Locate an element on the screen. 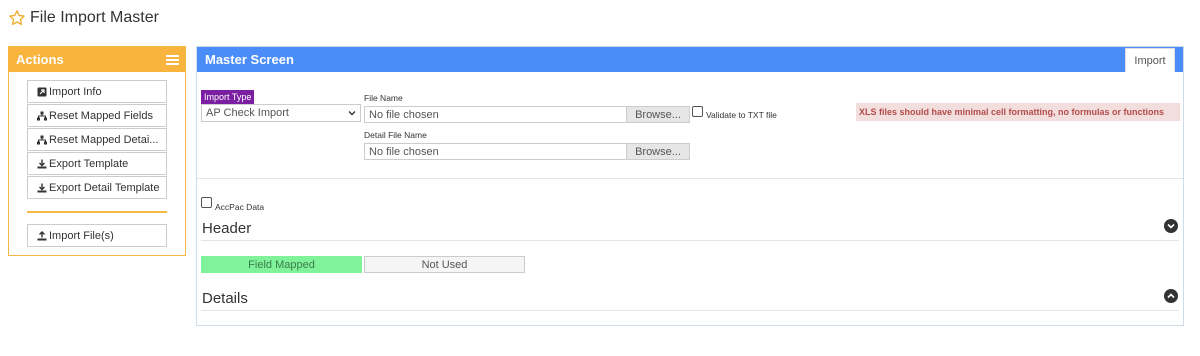 This screenshot has height=356, width=1200. detail-file-name-label: Detail File Name is located at coordinates (395, 135).